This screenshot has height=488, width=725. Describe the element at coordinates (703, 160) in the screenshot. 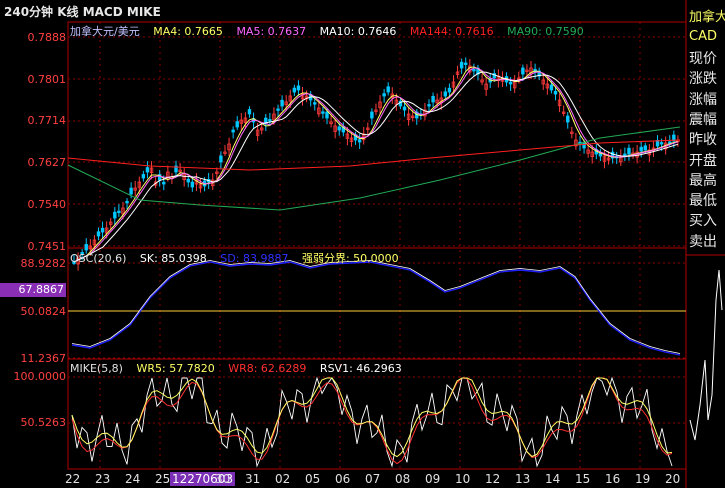

I see `side-field-6: 开盘` at that location.